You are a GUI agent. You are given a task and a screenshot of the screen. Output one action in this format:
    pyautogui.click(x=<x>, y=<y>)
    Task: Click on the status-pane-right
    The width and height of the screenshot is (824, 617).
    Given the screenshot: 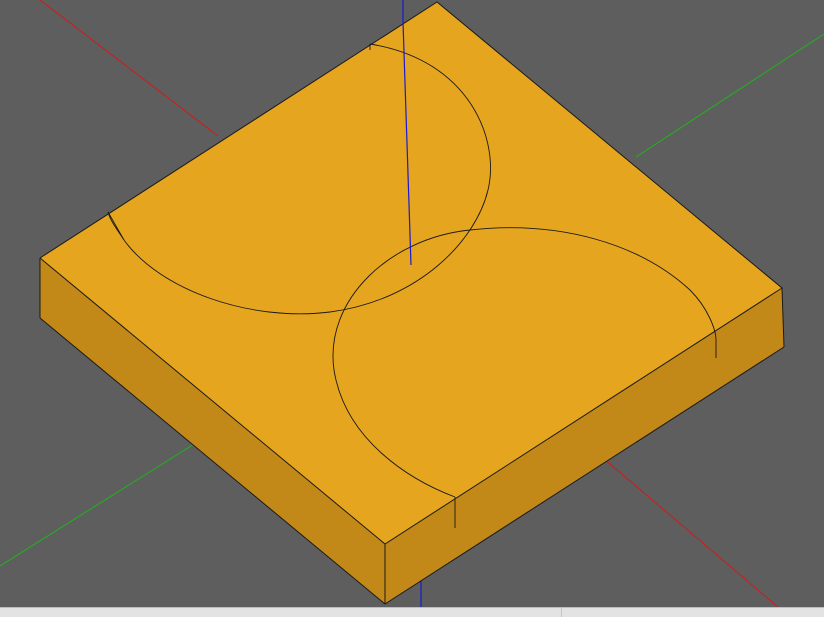 What is the action you would take?
    pyautogui.click(x=693, y=612)
    